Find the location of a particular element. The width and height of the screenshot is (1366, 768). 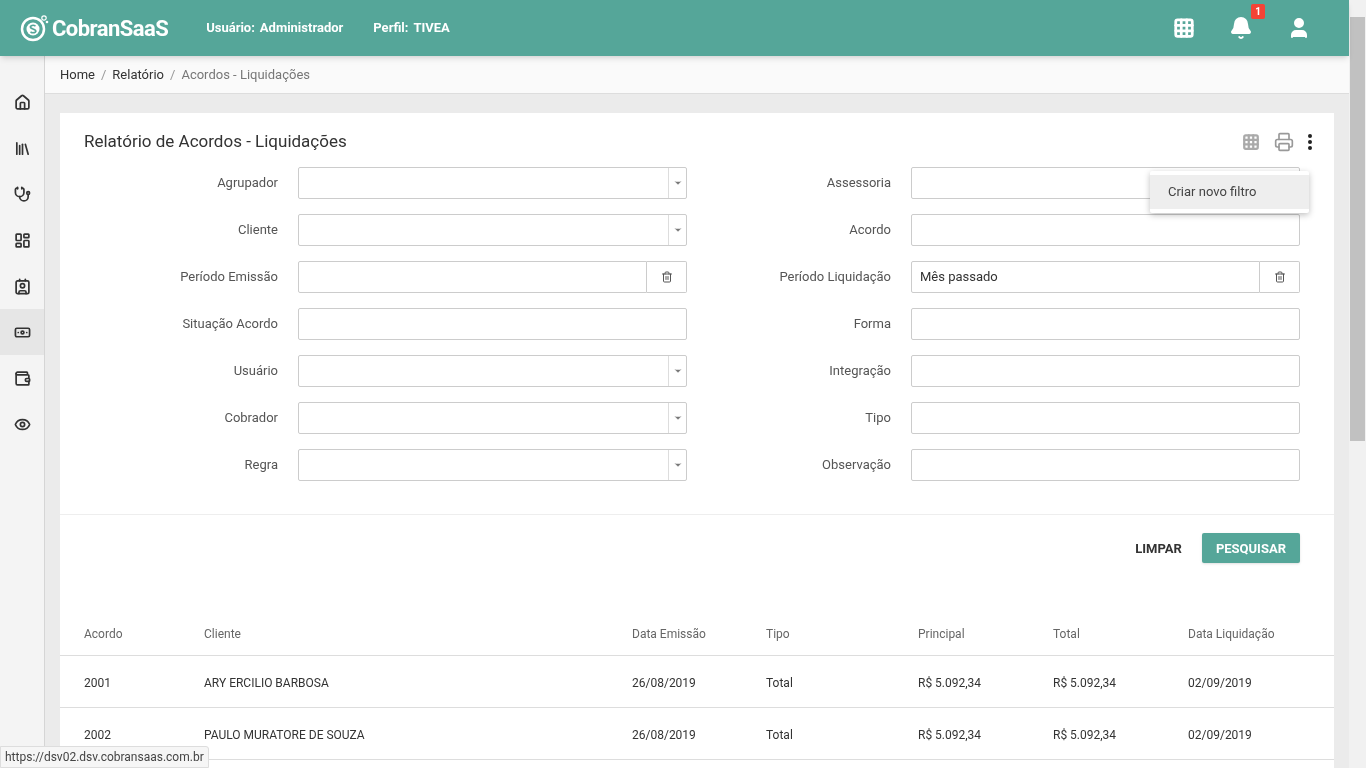

column-header: Data Liquidação is located at coordinates (1231, 633).